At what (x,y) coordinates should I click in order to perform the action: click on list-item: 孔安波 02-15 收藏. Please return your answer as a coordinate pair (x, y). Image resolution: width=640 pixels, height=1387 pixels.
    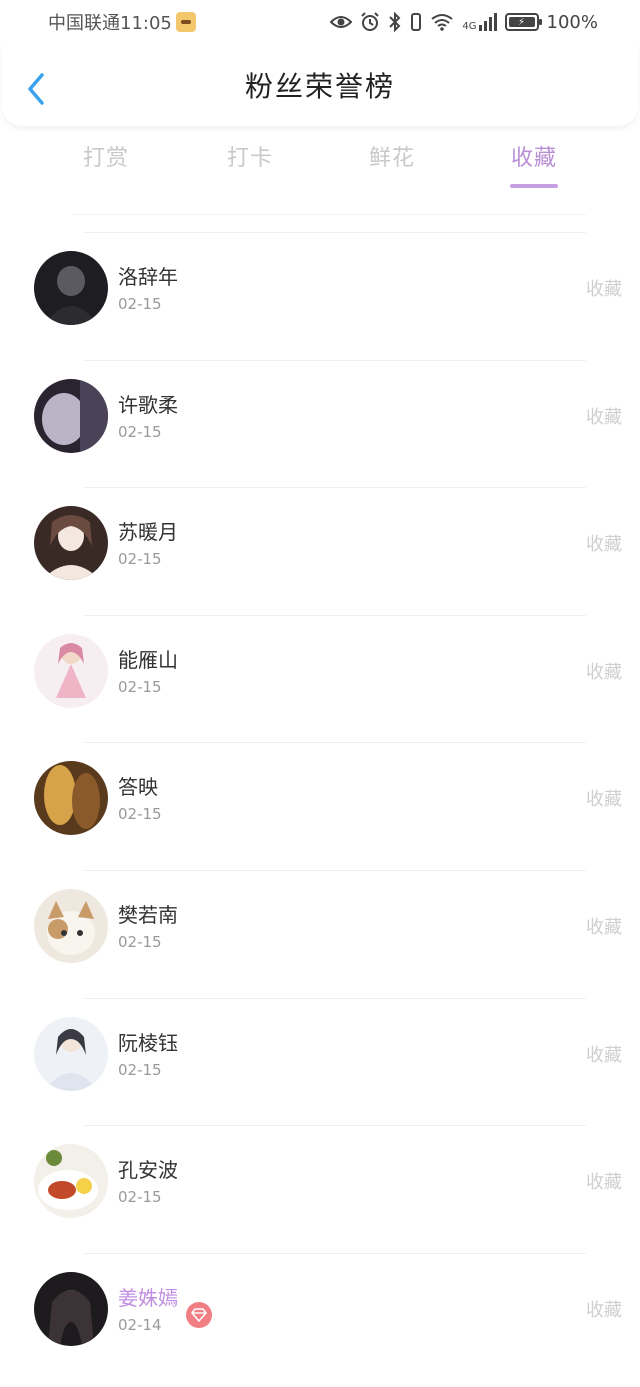
    Looking at the image, I should click on (328, 1189).